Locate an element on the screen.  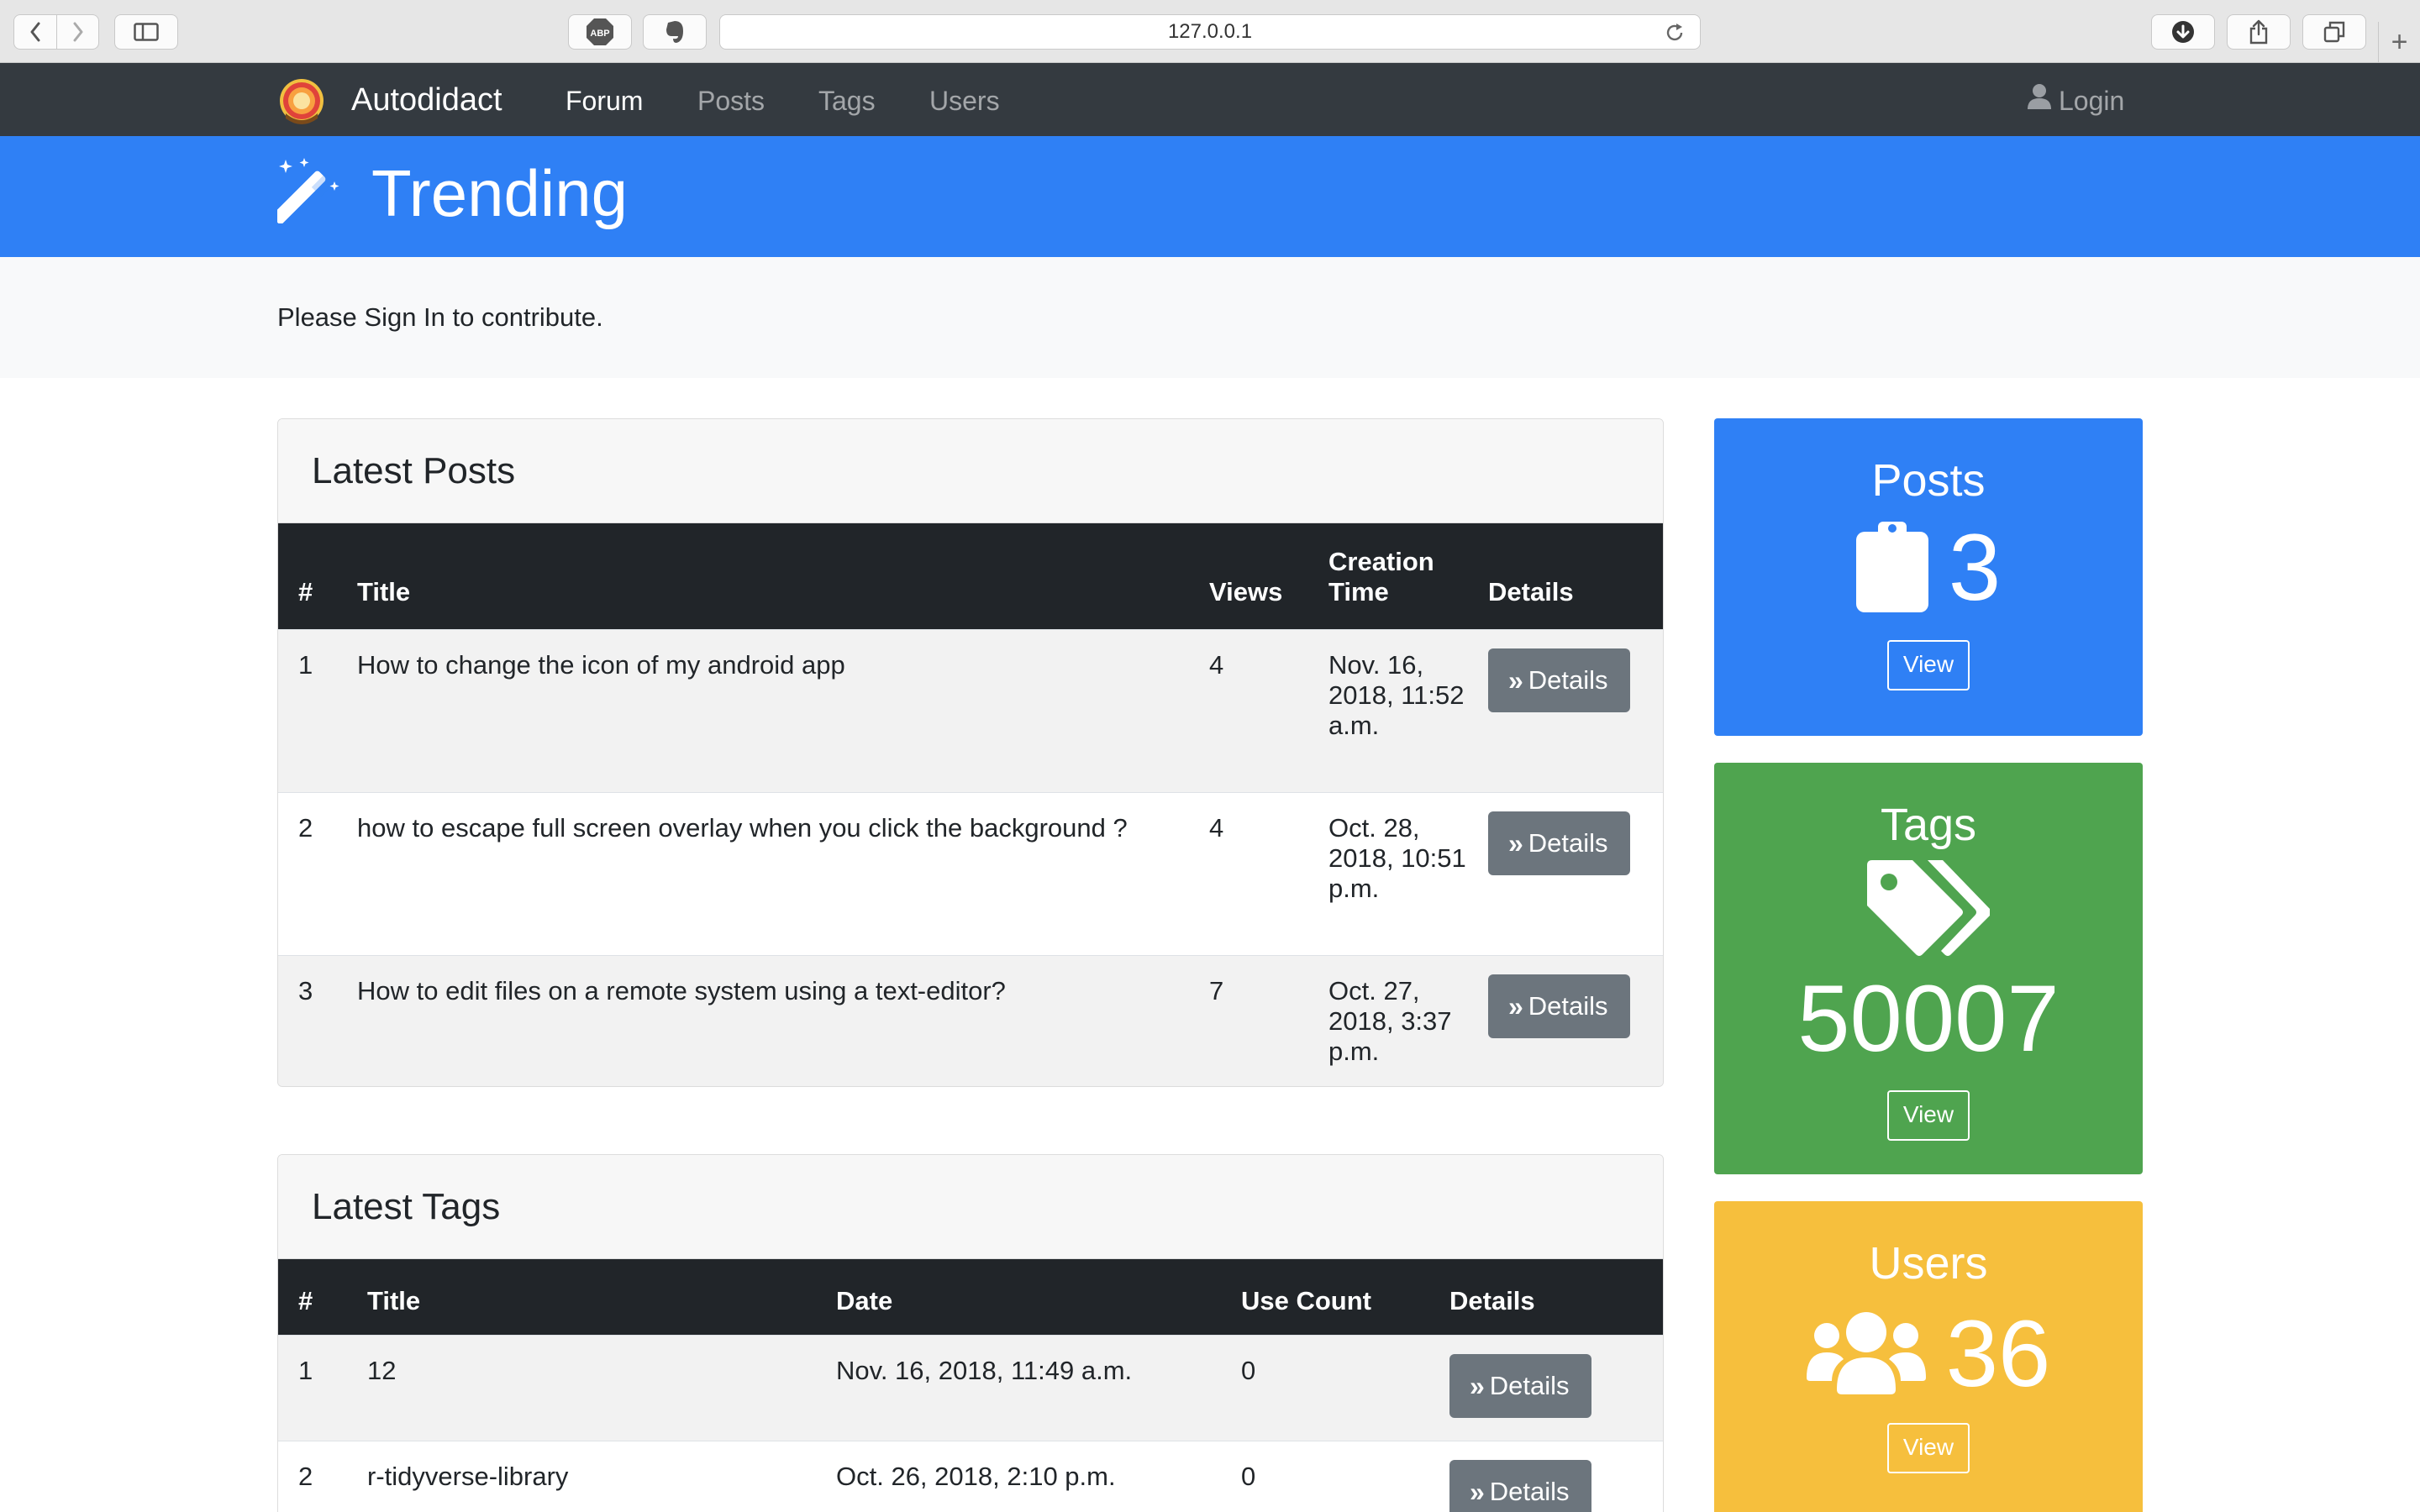
post-title: How to change the icon of my android app is located at coordinates (783, 710).